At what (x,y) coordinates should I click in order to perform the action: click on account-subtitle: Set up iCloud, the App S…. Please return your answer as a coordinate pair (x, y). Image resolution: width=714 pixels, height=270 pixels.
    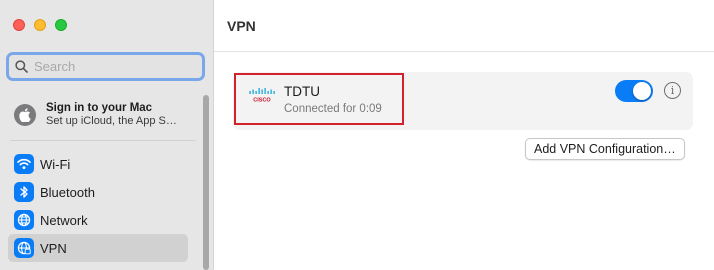
    Looking at the image, I should click on (111, 121).